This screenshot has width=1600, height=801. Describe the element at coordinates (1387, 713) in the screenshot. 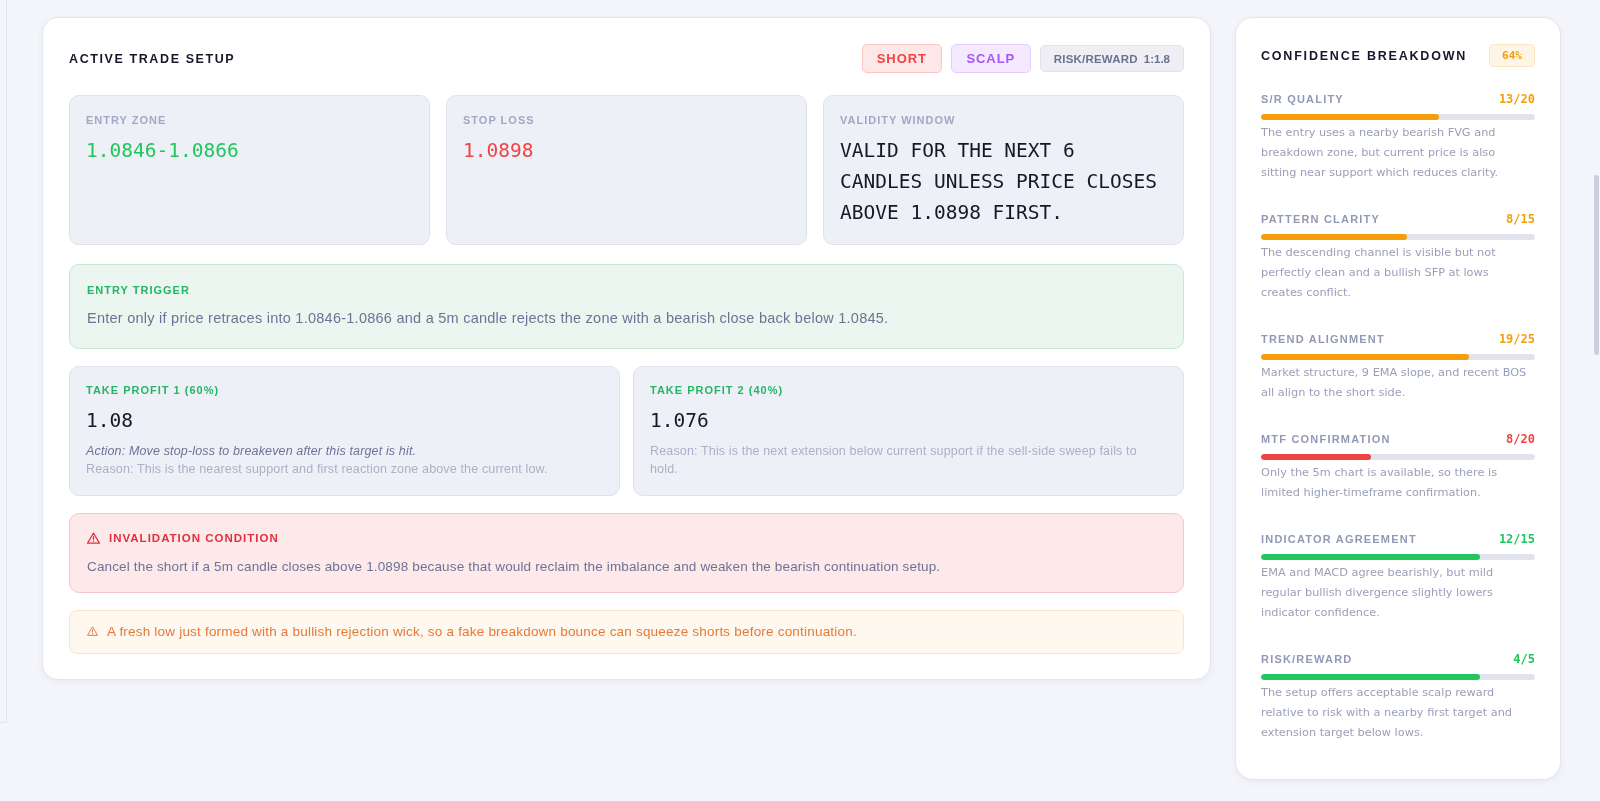

I see `factor-description: The setup offers acceptable scalp reward relative to risk with a nearby first target and extension target below lows.` at that location.